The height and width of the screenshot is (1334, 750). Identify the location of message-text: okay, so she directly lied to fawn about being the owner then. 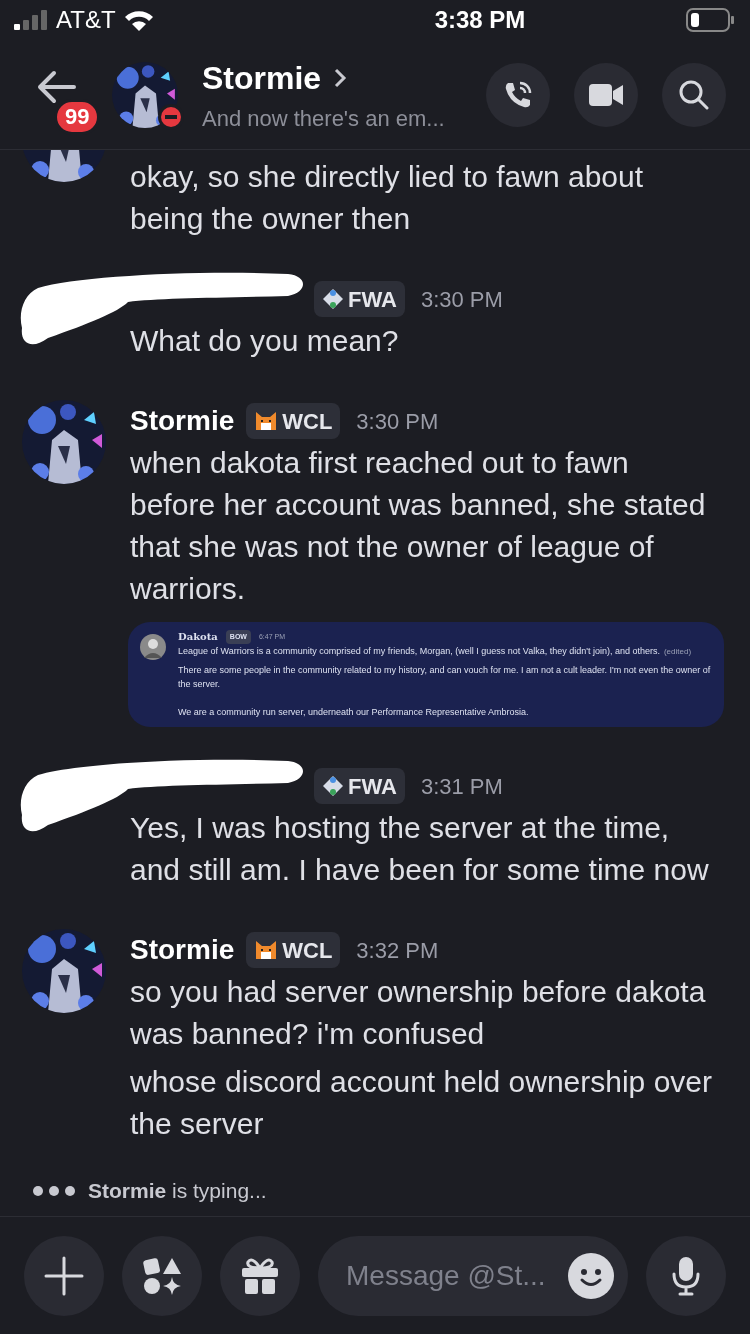
(387, 198).